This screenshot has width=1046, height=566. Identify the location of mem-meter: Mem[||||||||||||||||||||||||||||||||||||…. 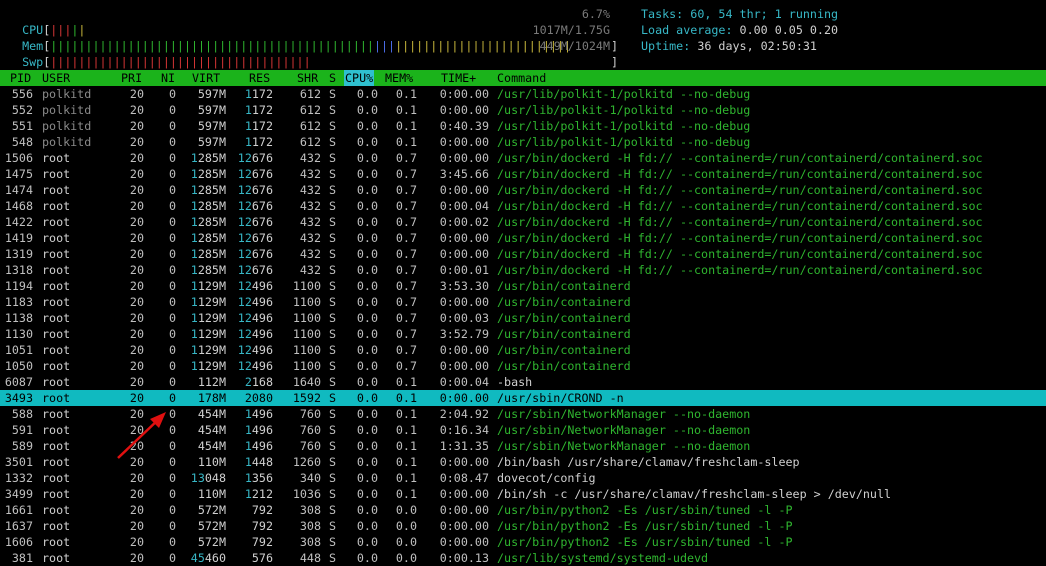
(320, 46).